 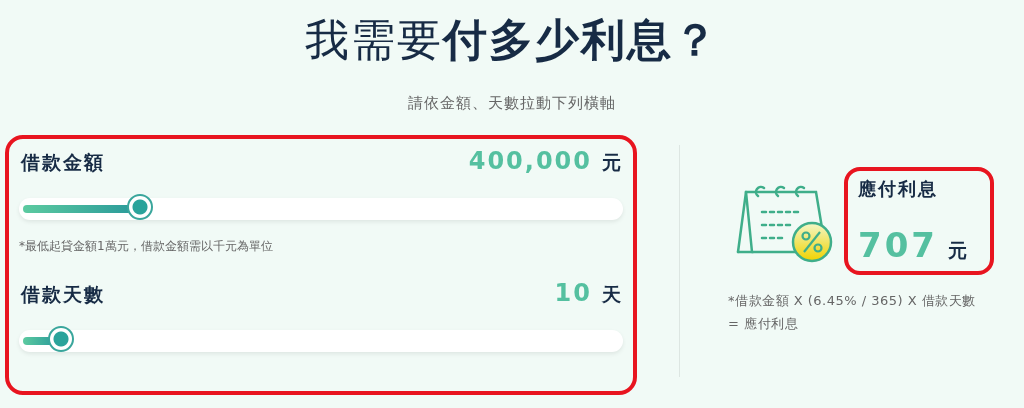 I want to click on slider-label: 借款天數, so click(x=63, y=294).